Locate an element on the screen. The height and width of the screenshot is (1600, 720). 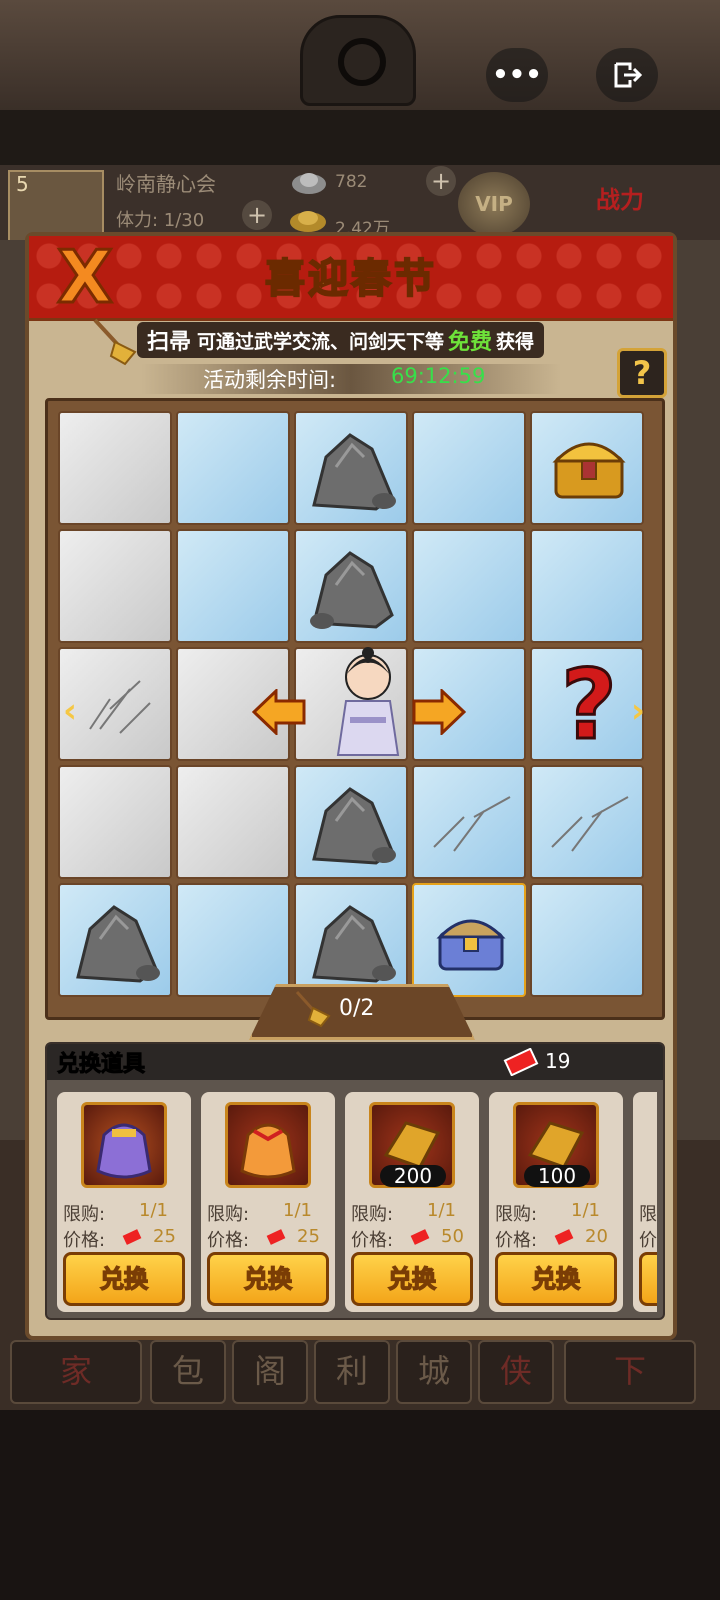
more-button: ••• is located at coordinates (517, 75).